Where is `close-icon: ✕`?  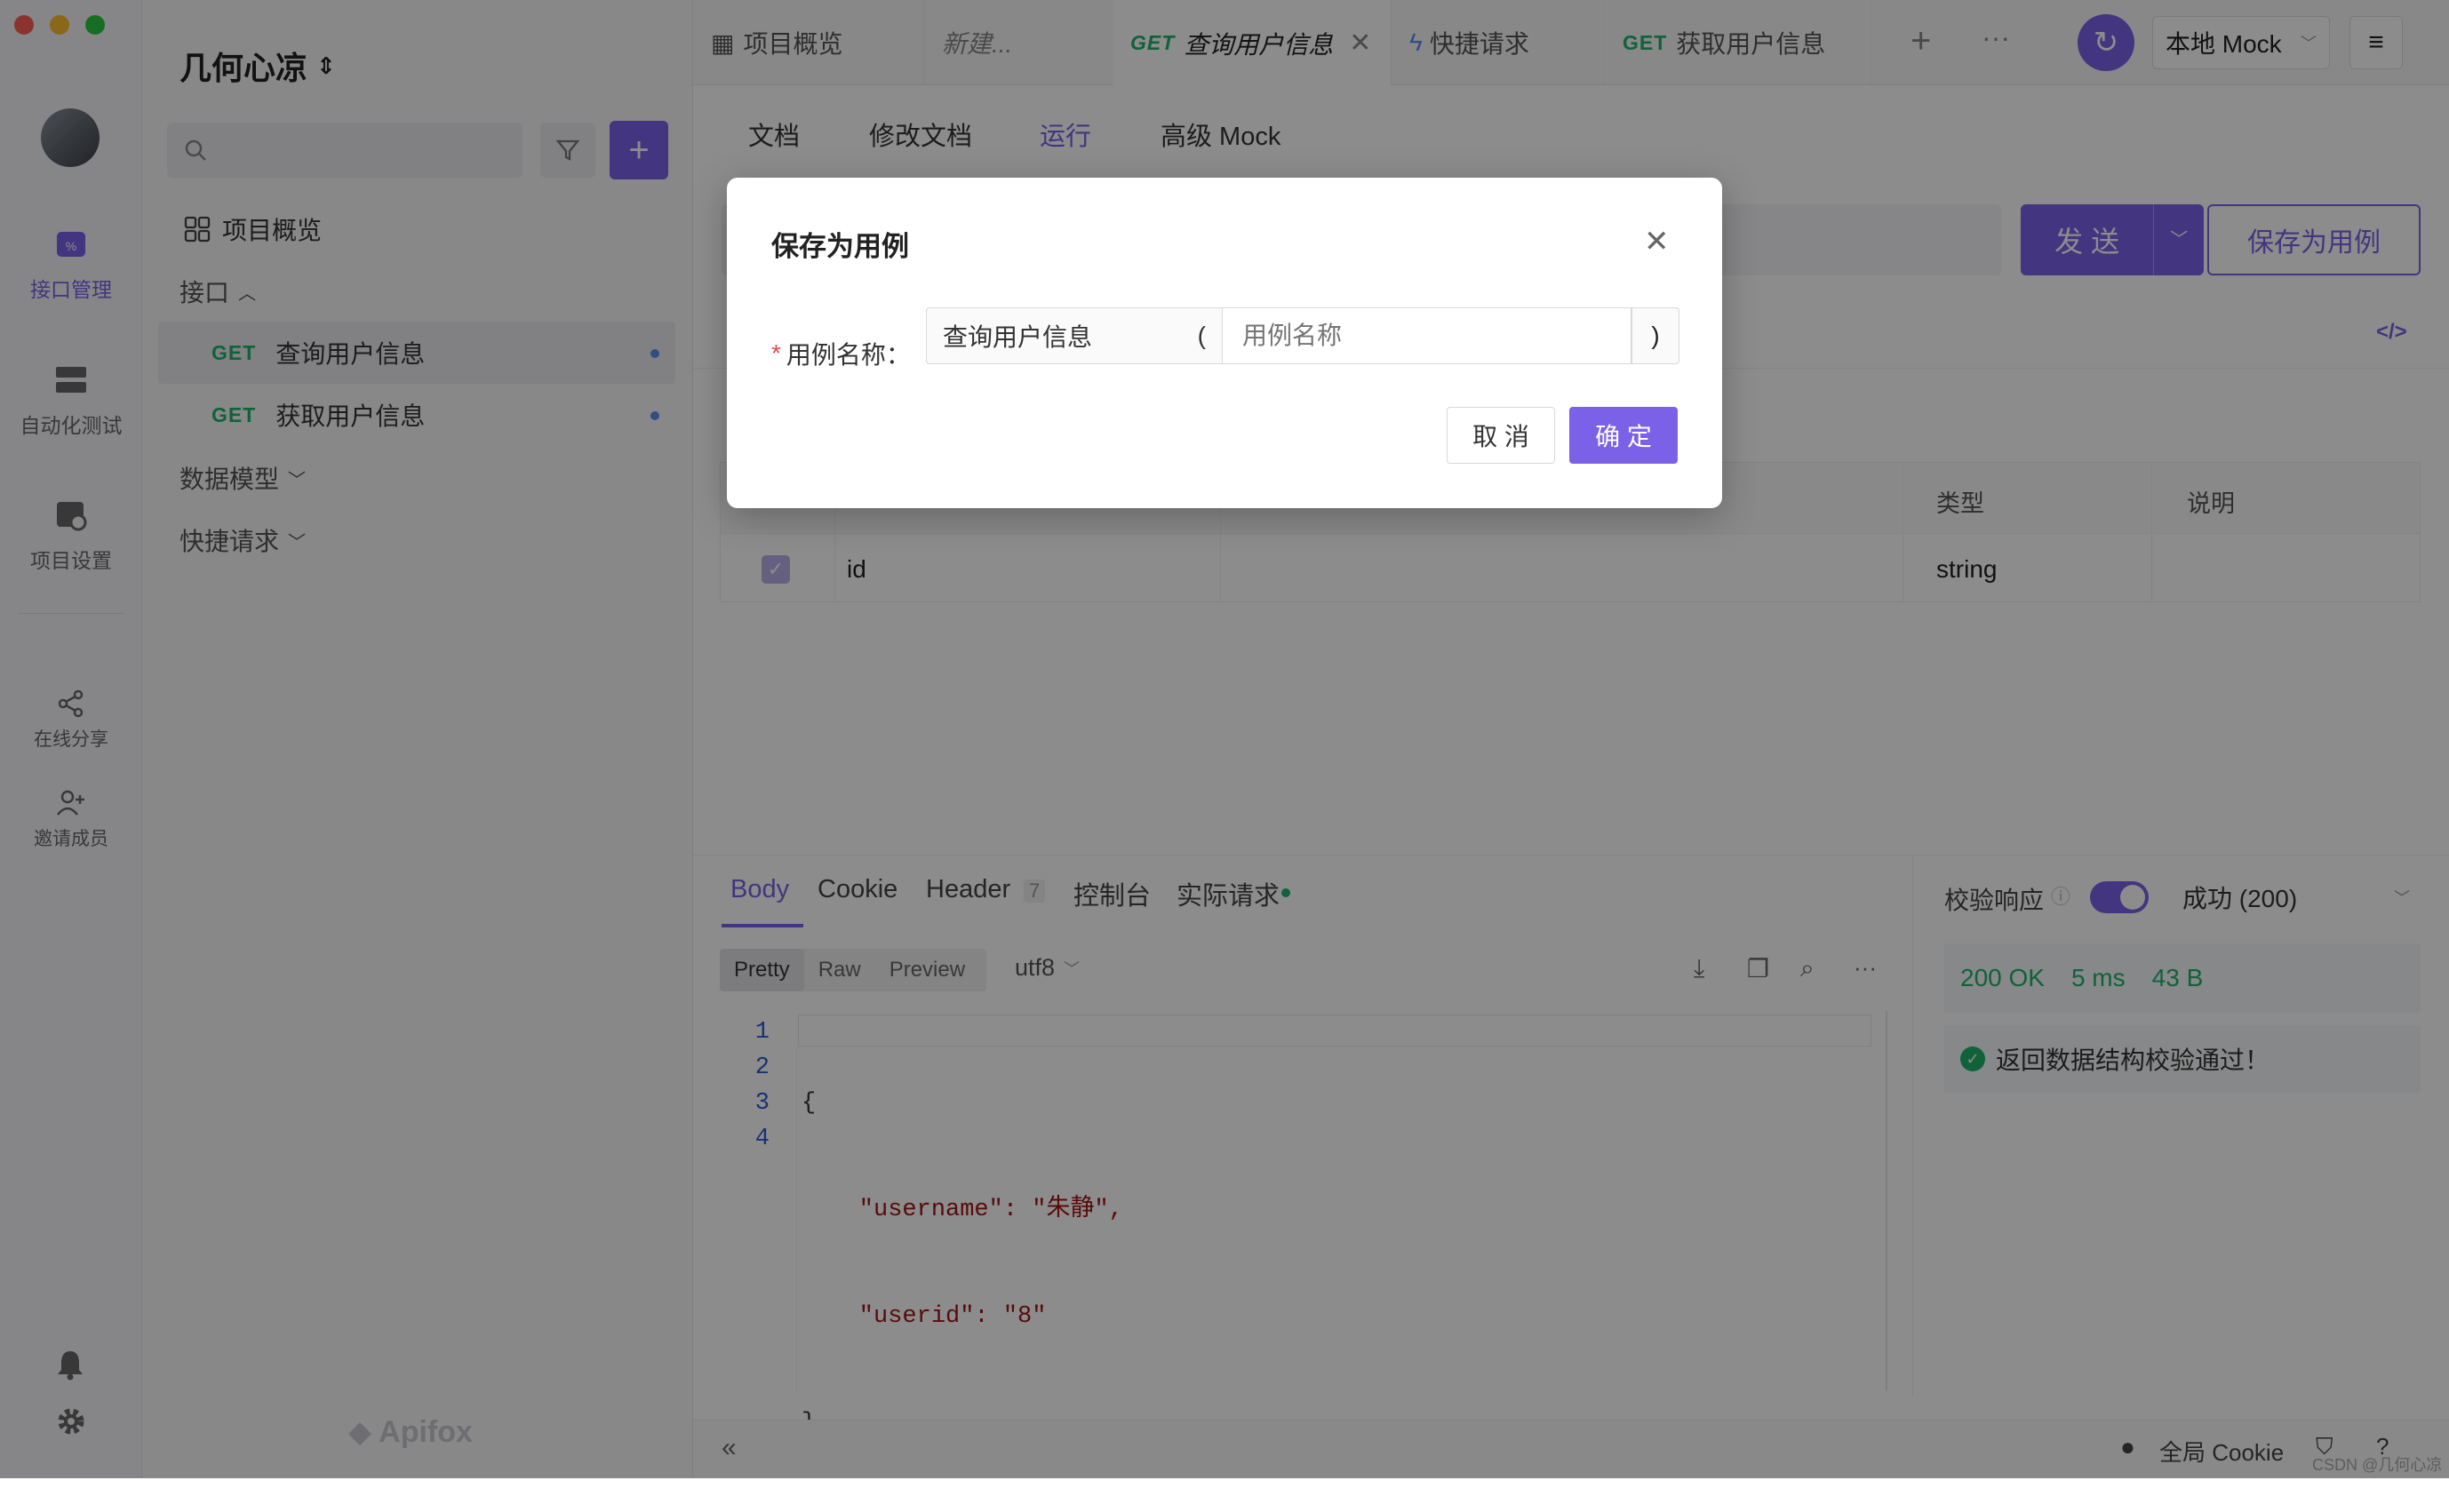
close-icon: ✕ is located at coordinates (1657, 241).